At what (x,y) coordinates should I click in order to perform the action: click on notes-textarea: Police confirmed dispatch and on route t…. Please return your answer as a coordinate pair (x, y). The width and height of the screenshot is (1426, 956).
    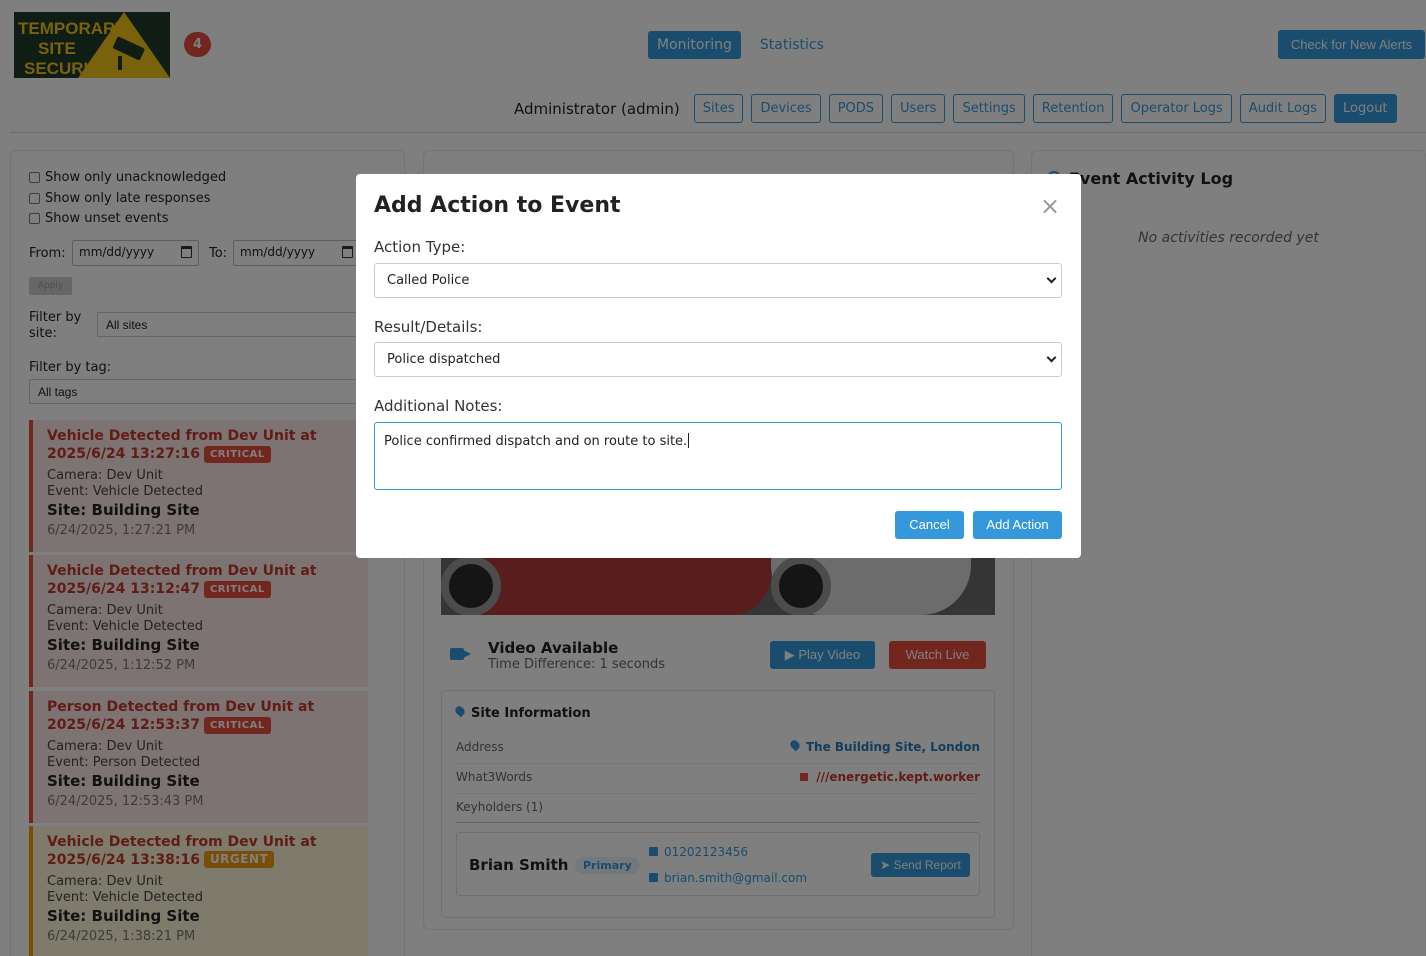
    Looking at the image, I should click on (718, 456).